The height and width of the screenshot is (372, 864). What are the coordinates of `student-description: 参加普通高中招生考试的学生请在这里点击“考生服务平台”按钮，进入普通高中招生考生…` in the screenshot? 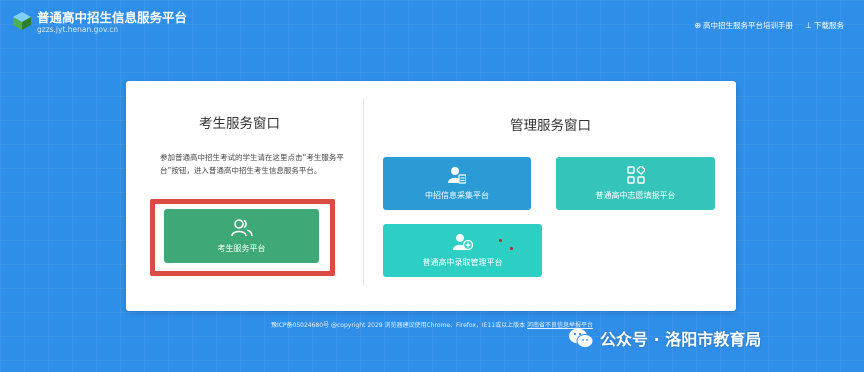 It's located at (252, 164).